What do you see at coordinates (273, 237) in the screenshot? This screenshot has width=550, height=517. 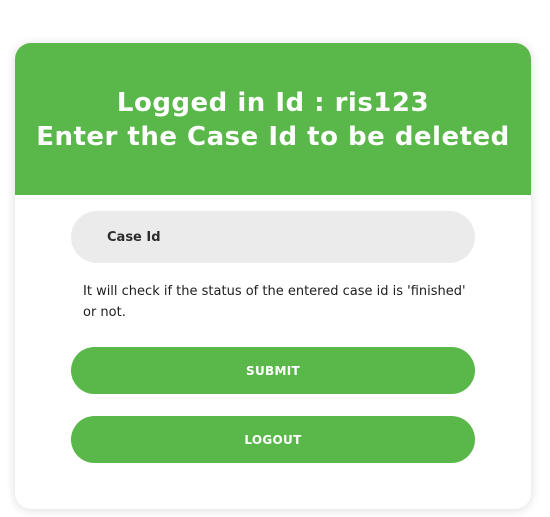 I see `case-id-input` at bounding box center [273, 237].